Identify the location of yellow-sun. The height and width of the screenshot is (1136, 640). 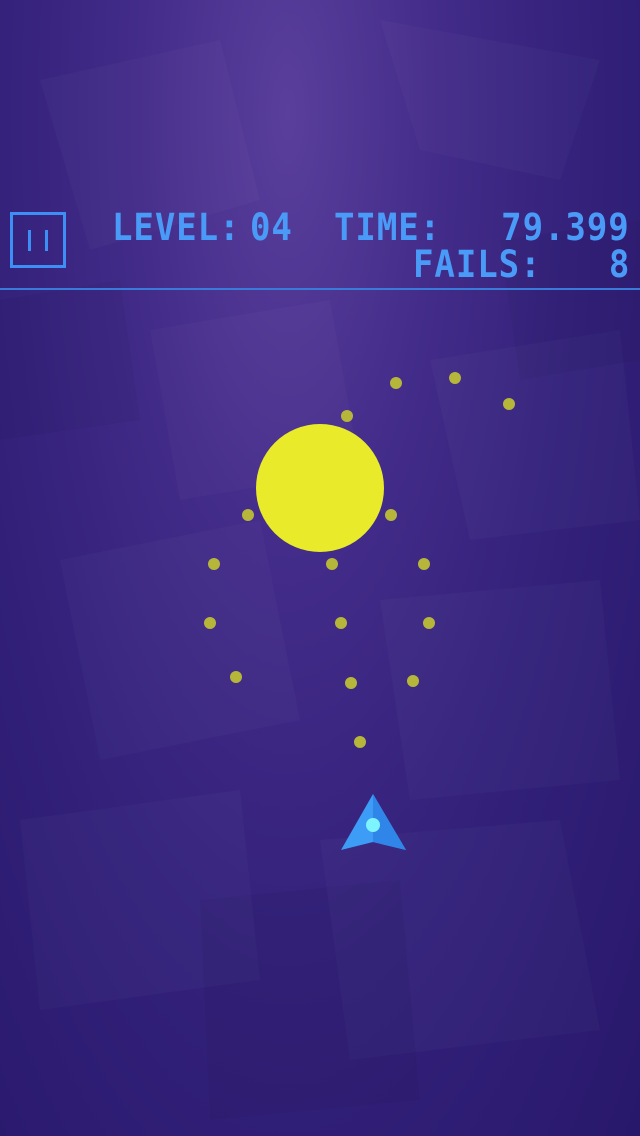
(320, 488).